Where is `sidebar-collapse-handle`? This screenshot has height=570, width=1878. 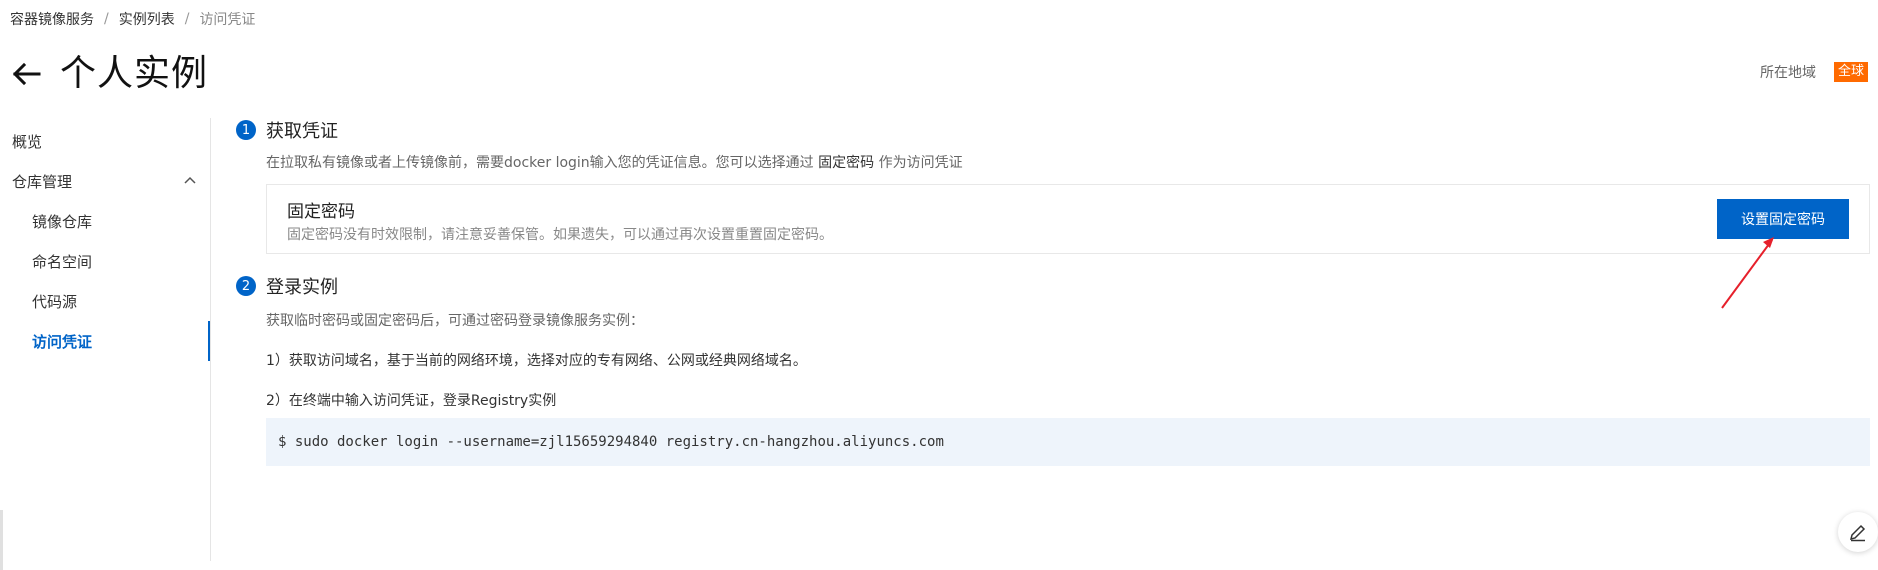 sidebar-collapse-handle is located at coordinates (1, 540).